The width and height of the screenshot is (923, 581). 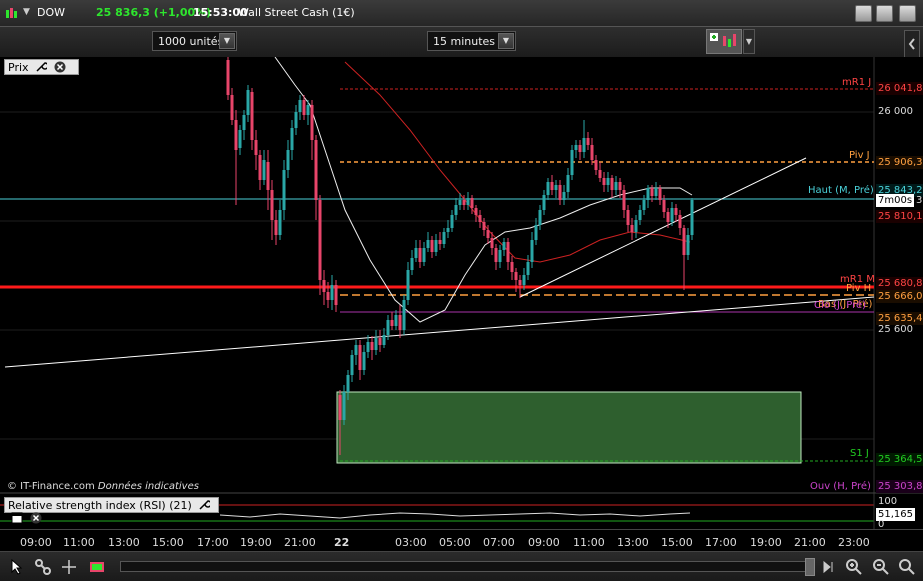 I want to click on price-panel-title: Prix, so click(x=18, y=67).